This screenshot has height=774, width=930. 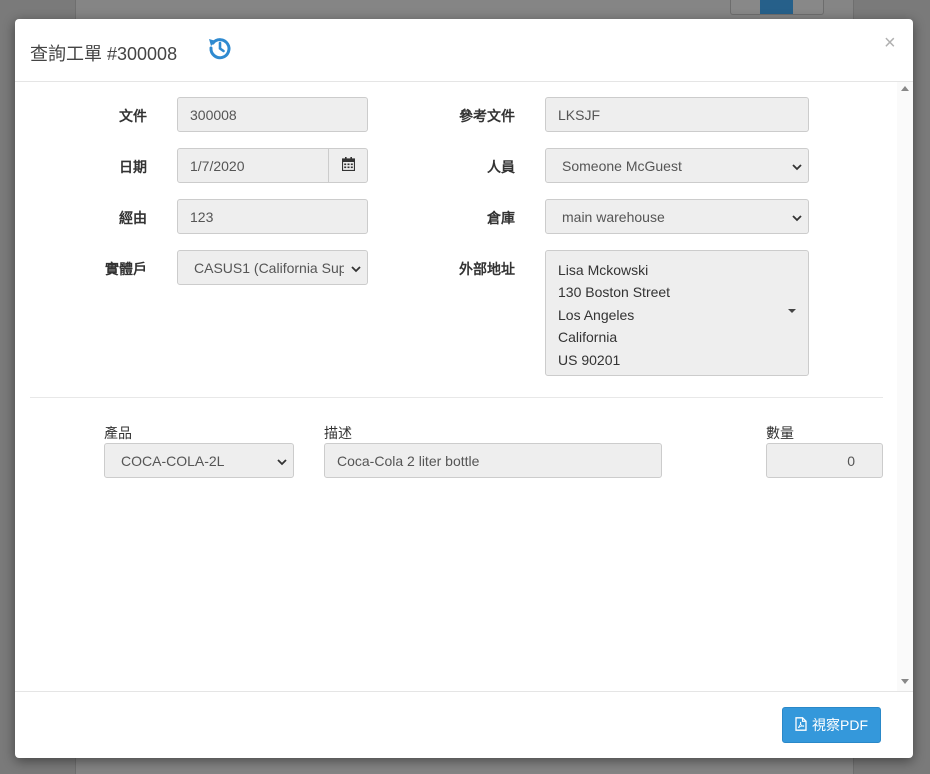 I want to click on address-line: Lisa Mckowski, so click(x=603, y=270).